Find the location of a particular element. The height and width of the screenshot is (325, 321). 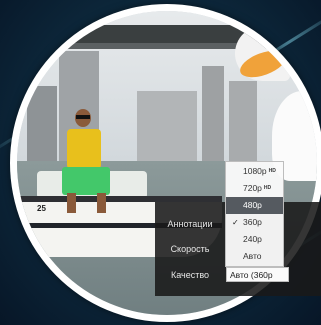

checkmark-icon: ✓ is located at coordinates (235, 222).